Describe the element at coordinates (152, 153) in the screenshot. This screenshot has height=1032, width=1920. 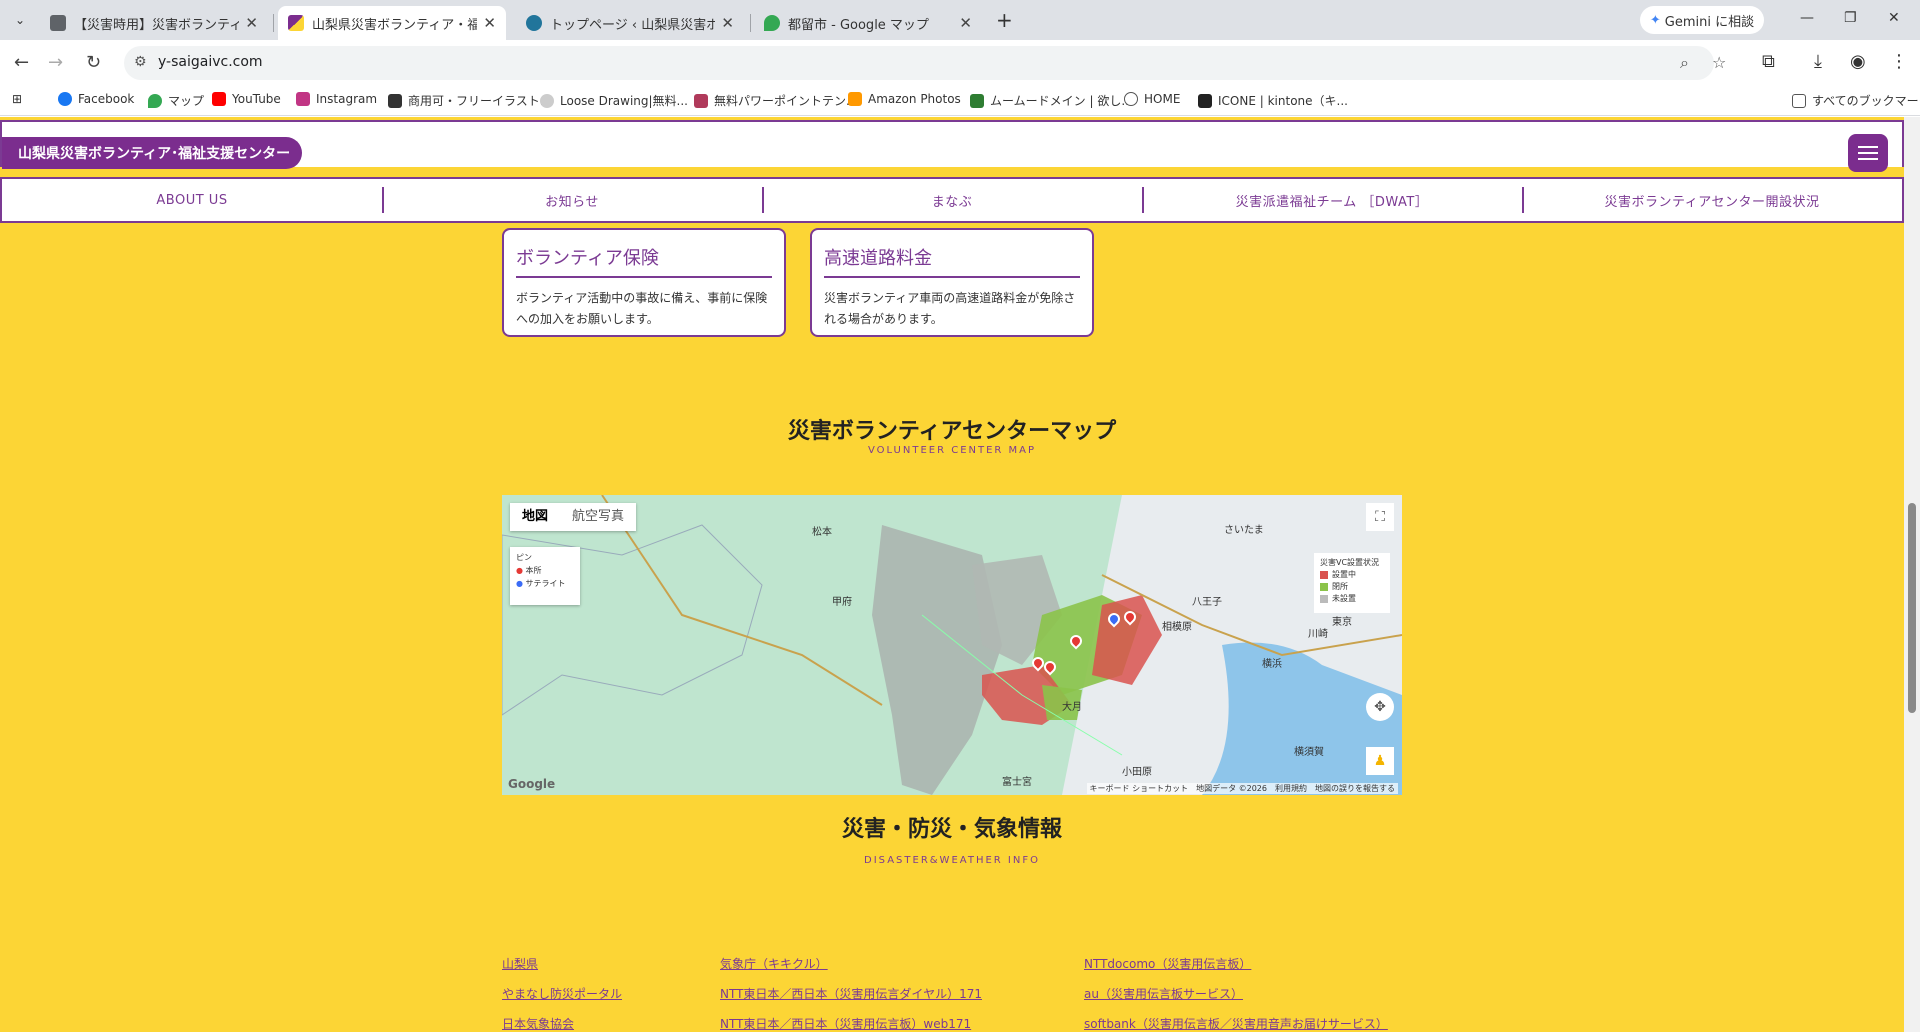
I see `site-logo: 山梨県災害ボランティア･福祉支援センター` at that location.